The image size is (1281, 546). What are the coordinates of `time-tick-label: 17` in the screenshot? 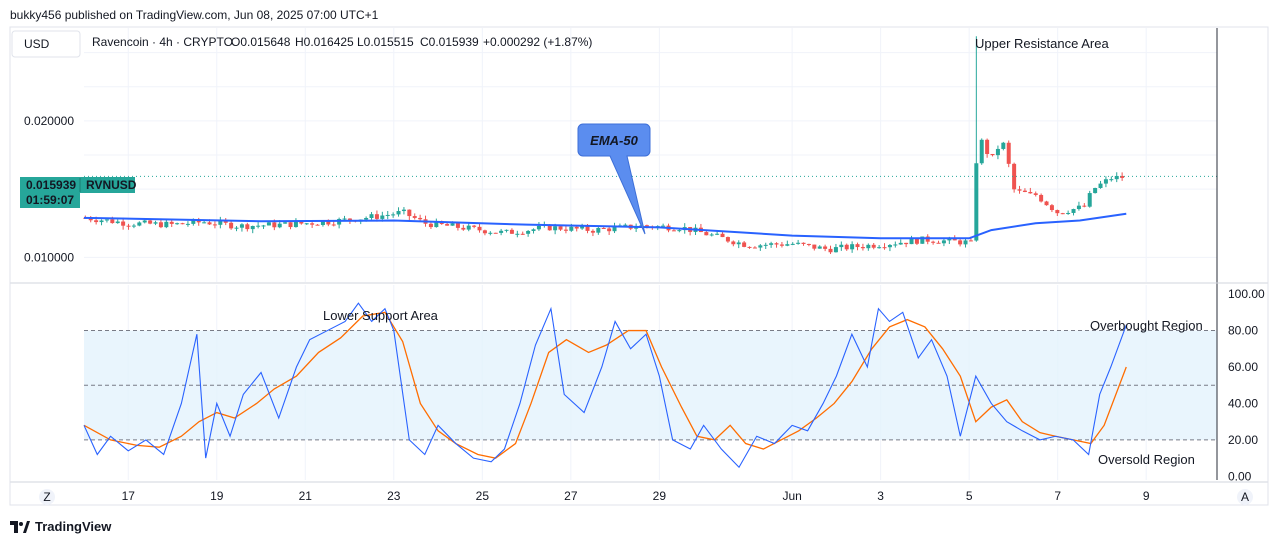 It's located at (129, 496).